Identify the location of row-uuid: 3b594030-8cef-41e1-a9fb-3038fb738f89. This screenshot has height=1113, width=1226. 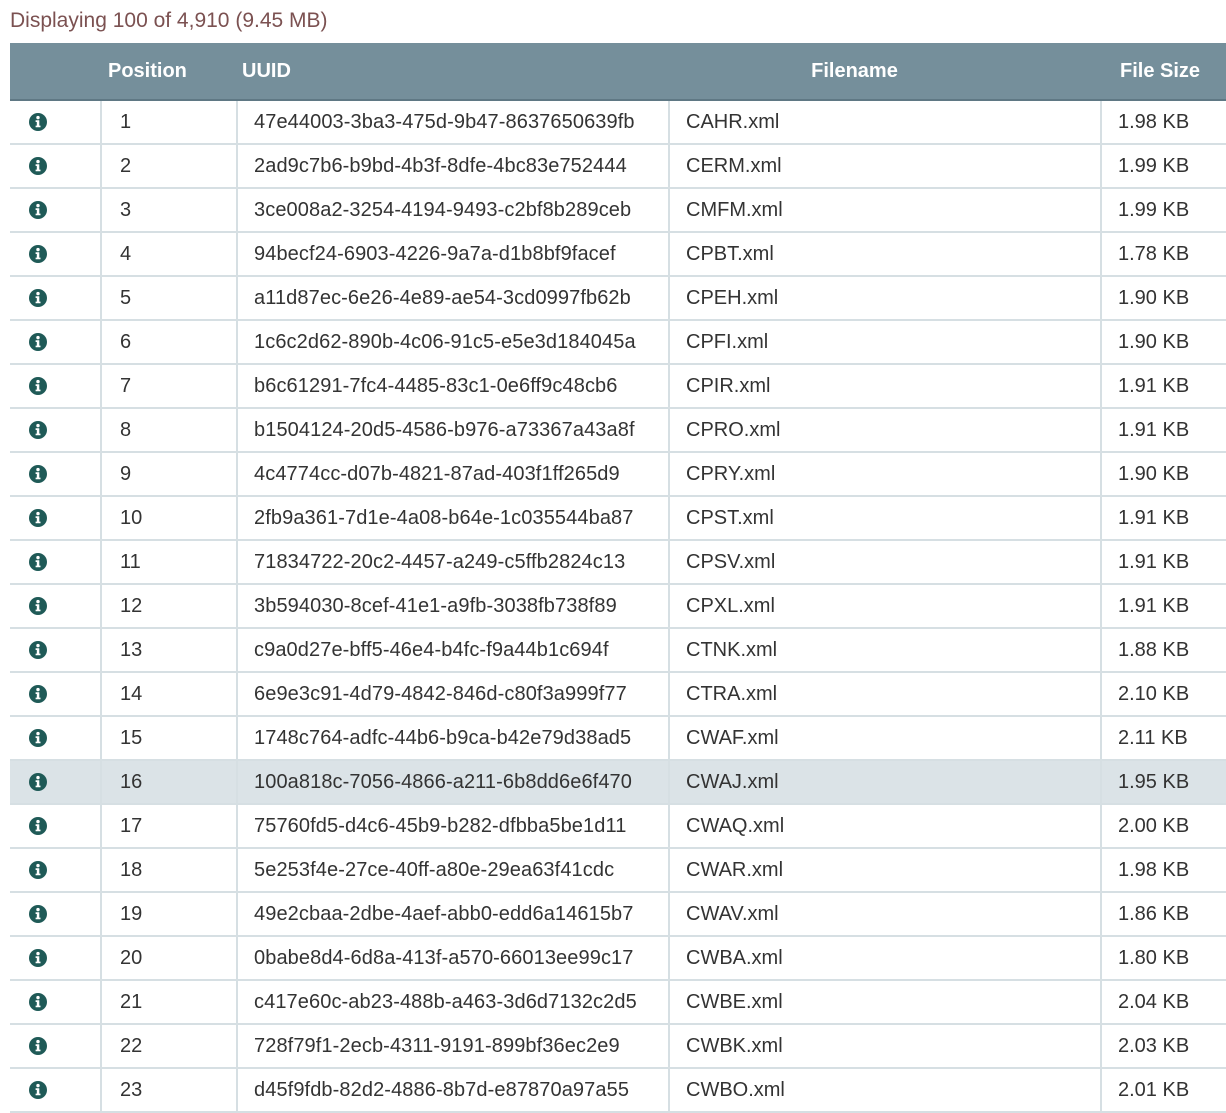
(453, 606).